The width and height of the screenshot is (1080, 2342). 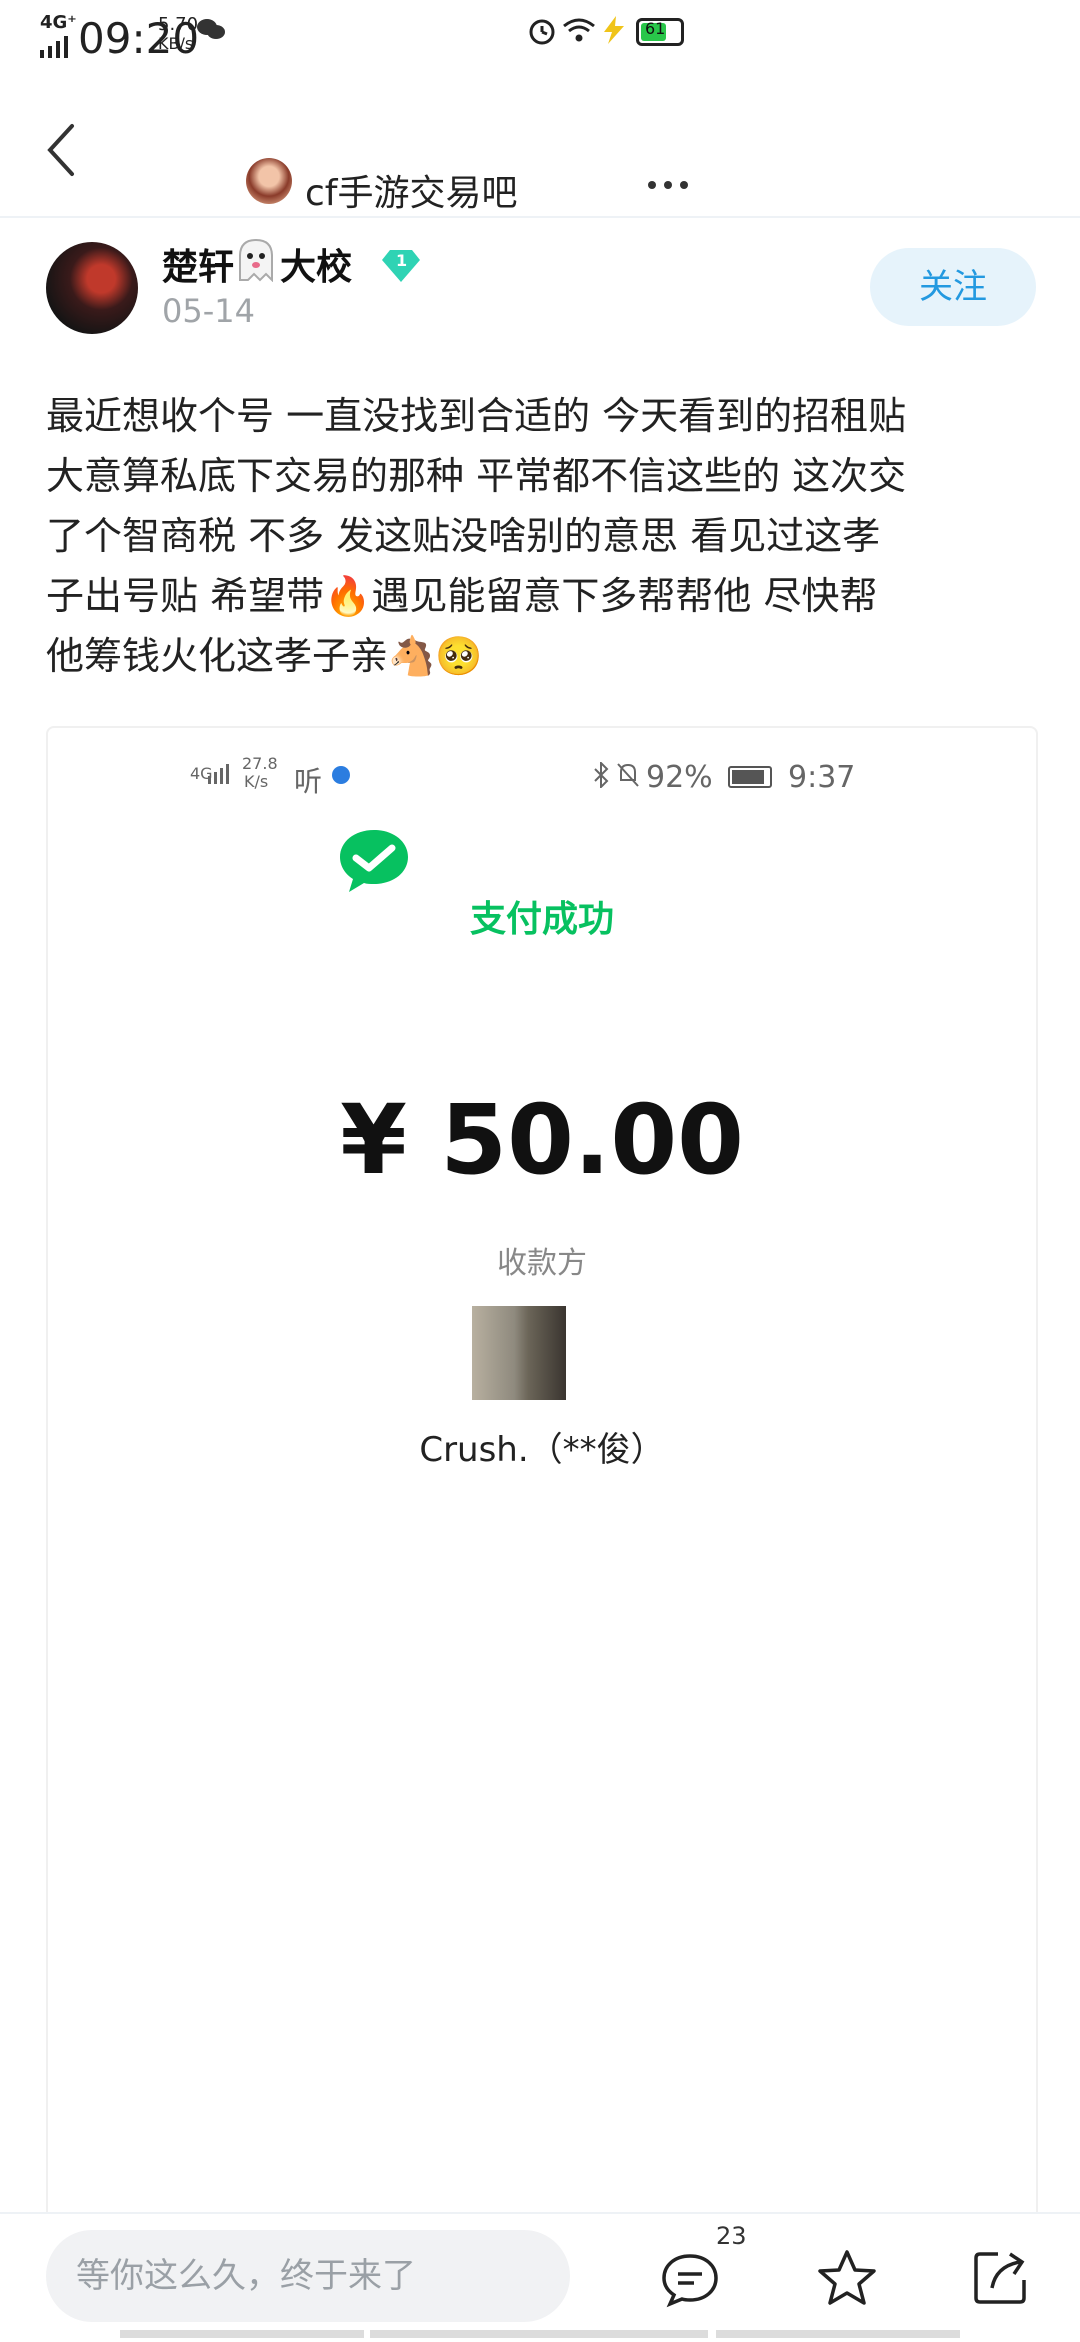 What do you see at coordinates (264, 656) in the screenshot?
I see `post-line: 他筹钱火化这孝子亲🐴🥺` at bounding box center [264, 656].